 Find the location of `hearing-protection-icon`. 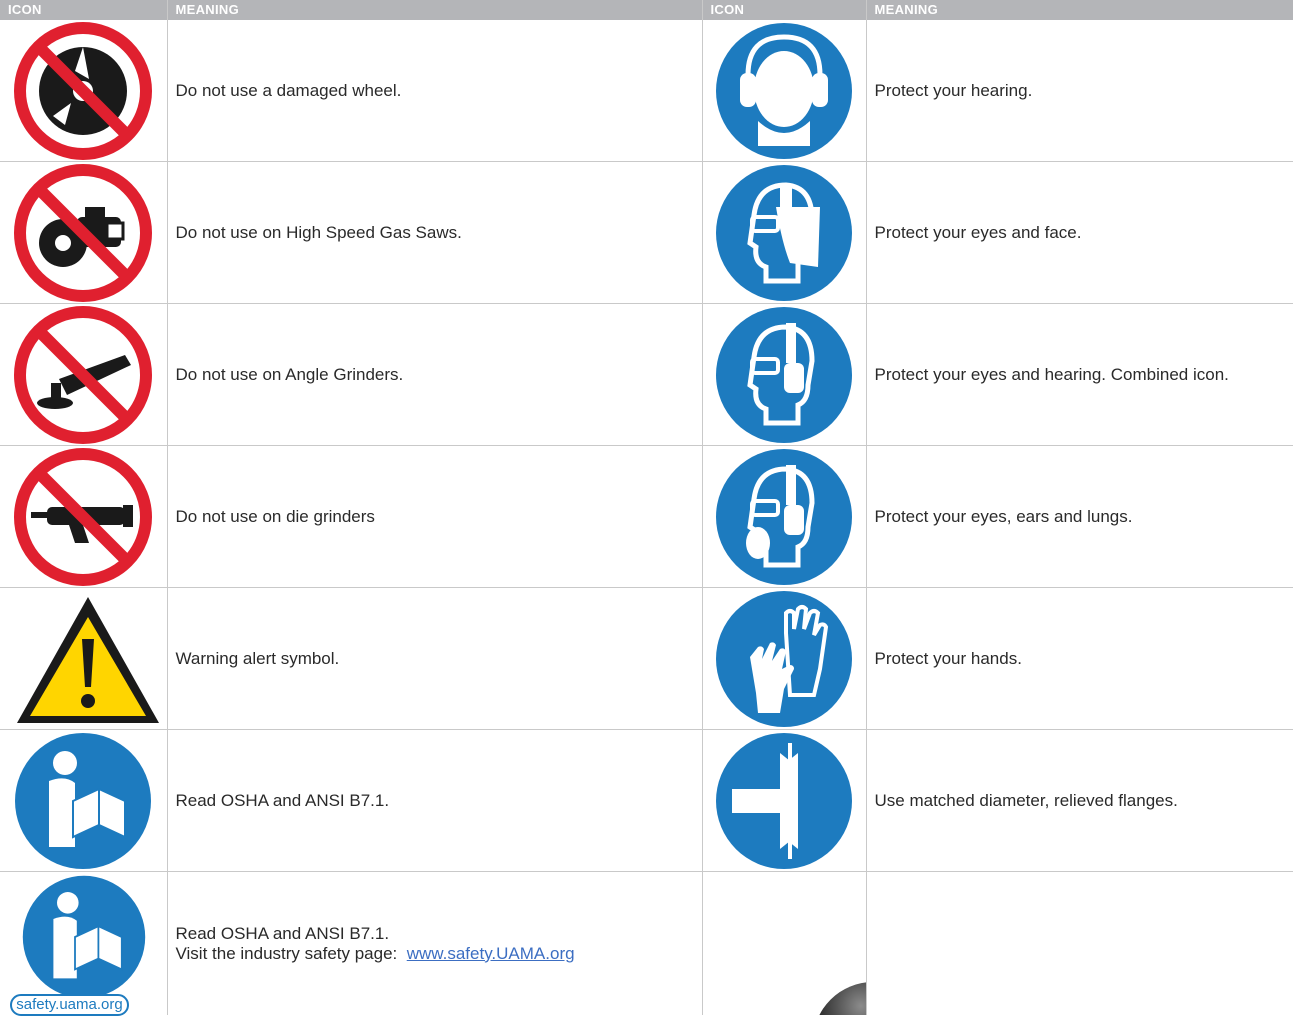

hearing-protection-icon is located at coordinates (784, 91).